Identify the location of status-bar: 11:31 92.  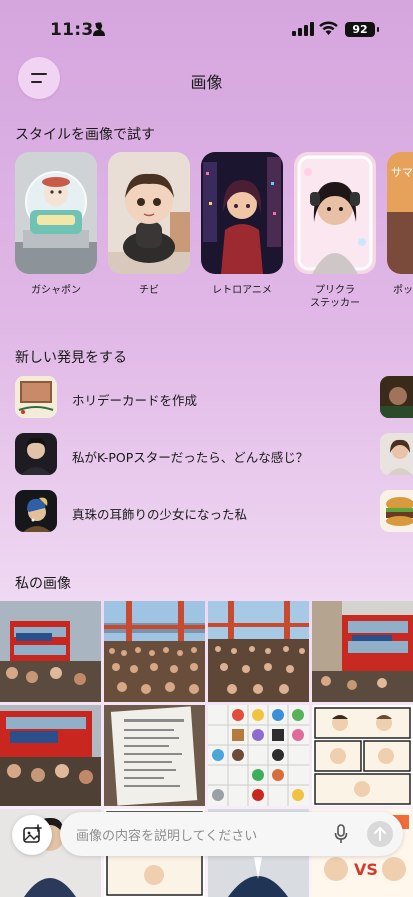
(206, 22).